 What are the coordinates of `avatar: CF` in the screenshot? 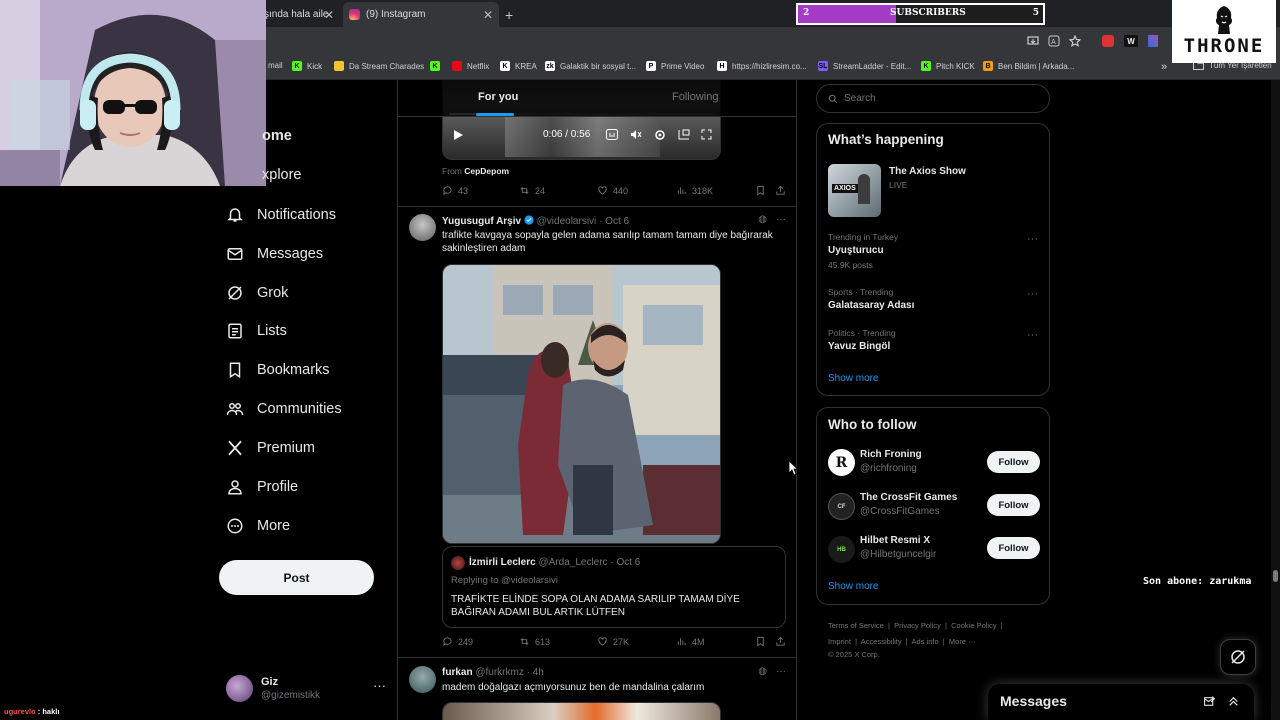 It's located at (841, 506).